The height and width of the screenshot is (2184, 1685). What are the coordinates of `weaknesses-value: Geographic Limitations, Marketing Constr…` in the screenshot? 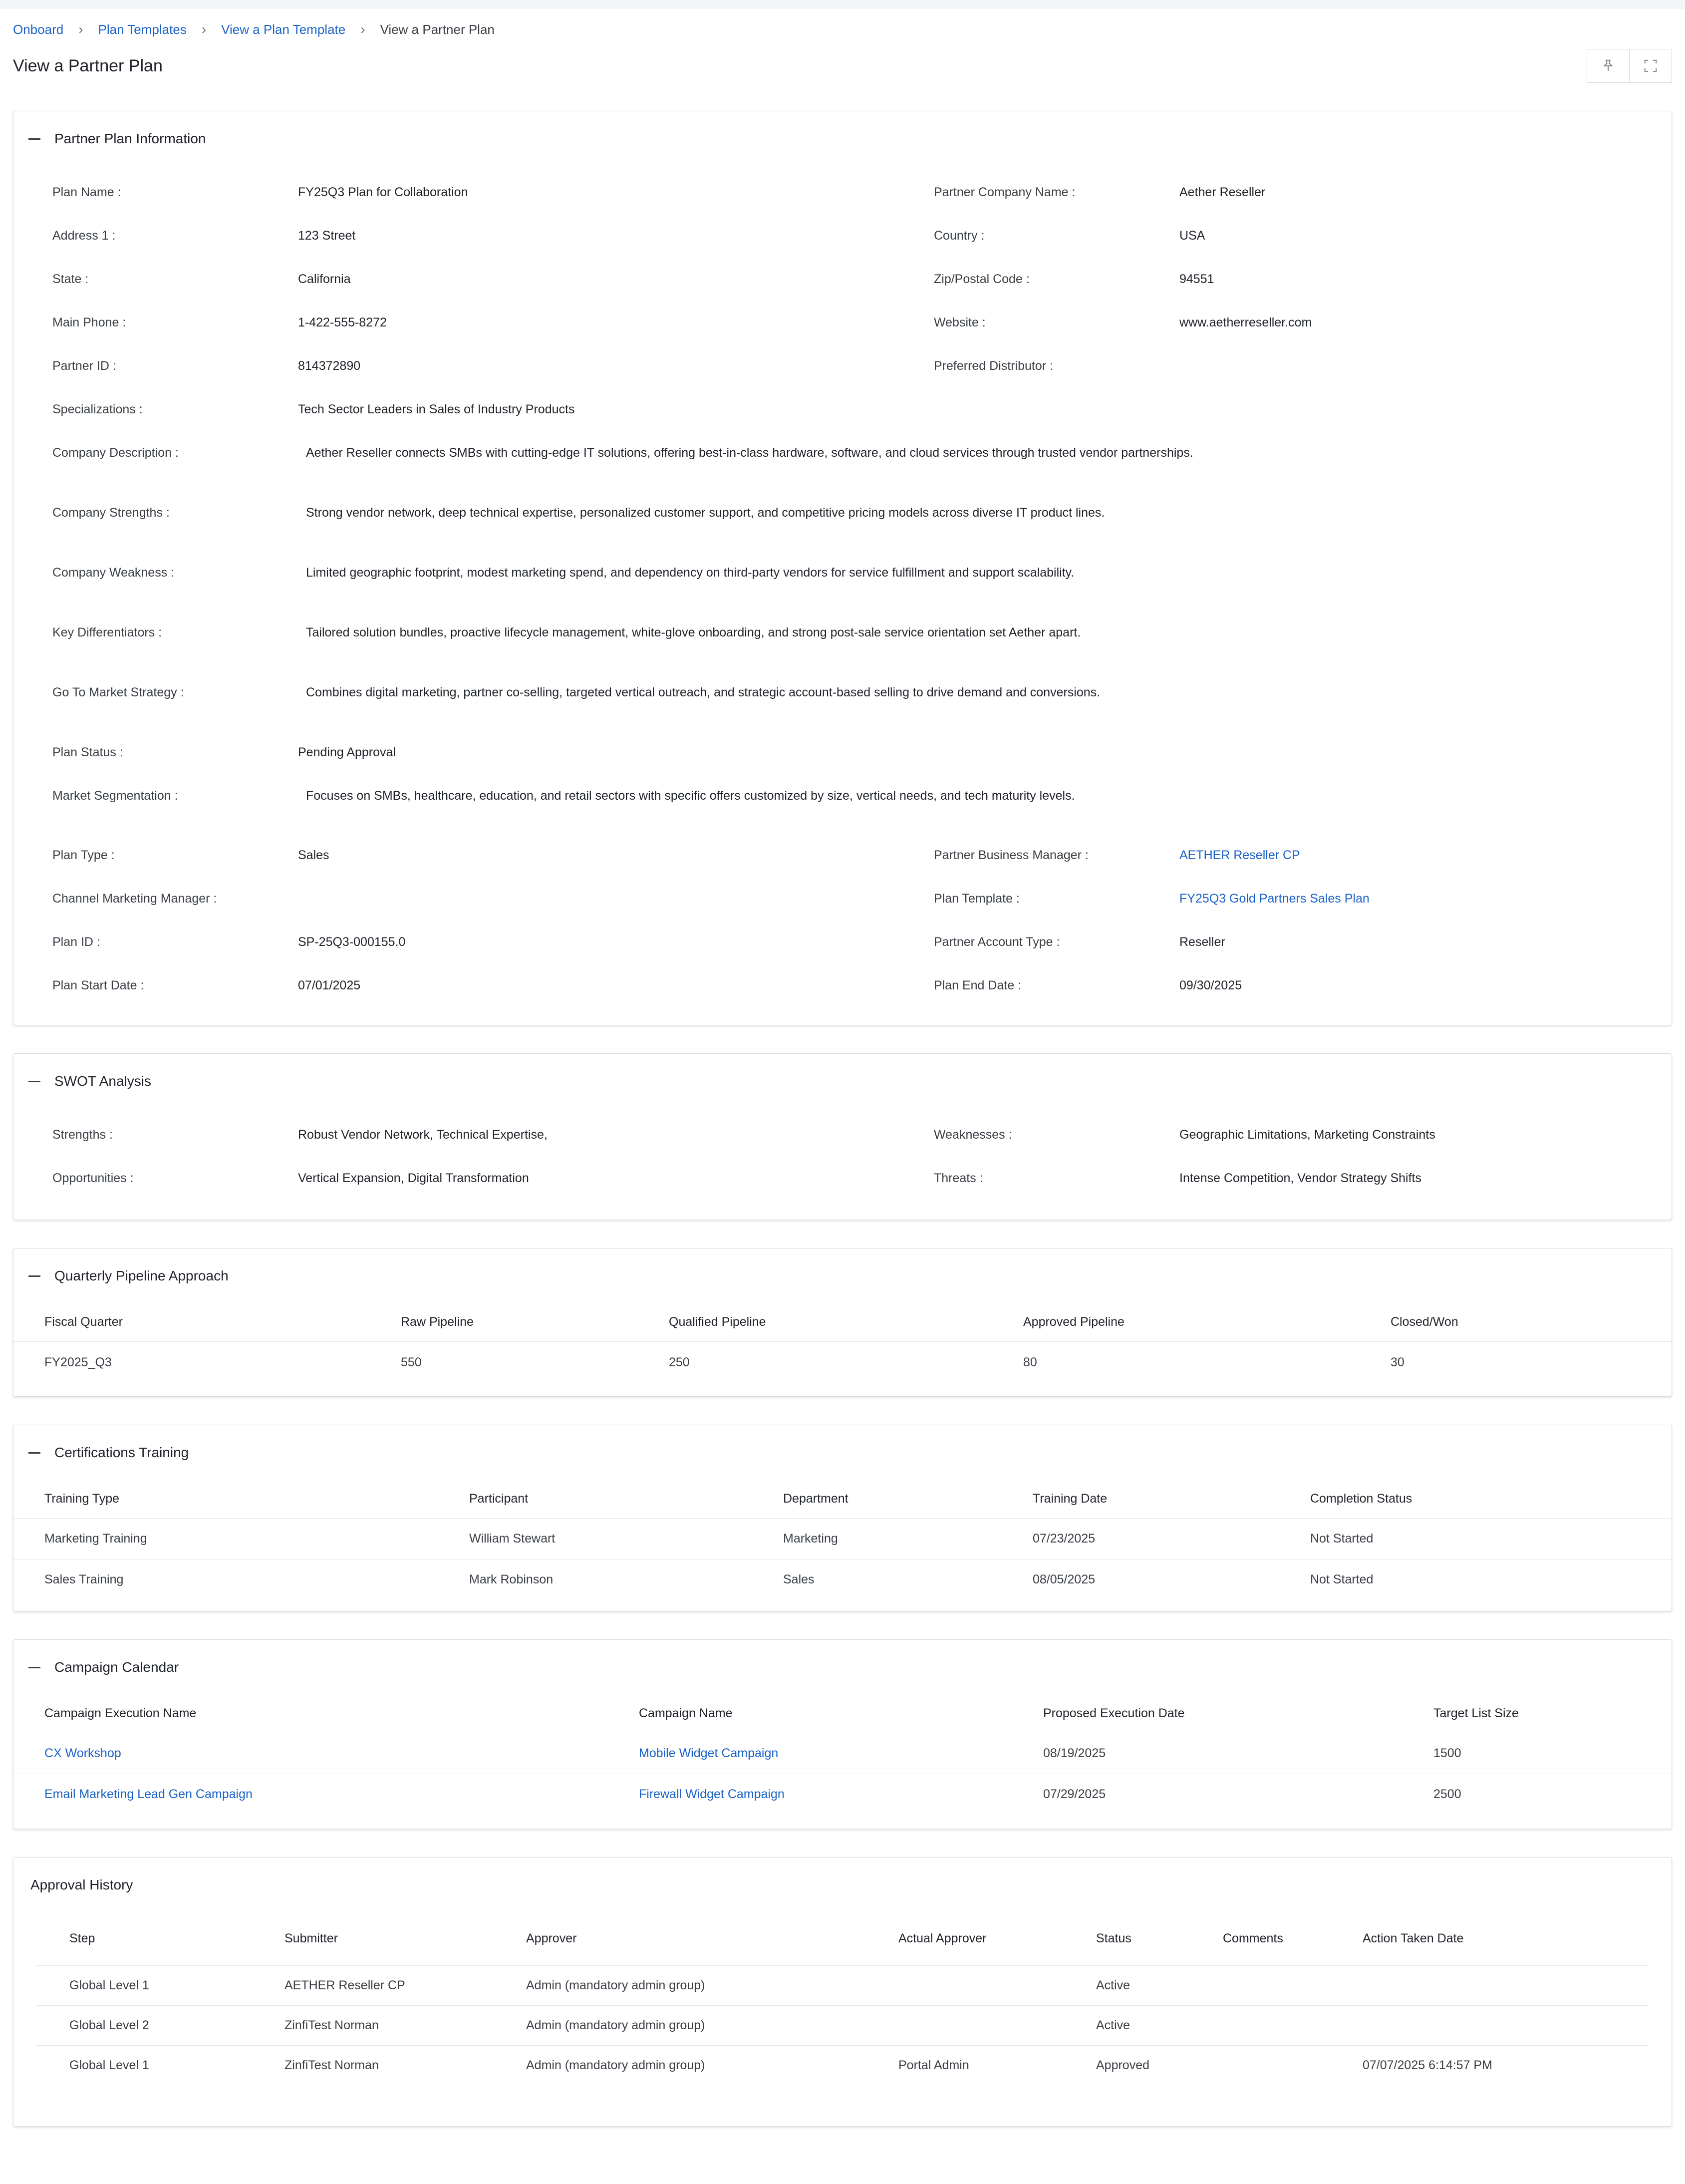 It's located at (1307, 1135).